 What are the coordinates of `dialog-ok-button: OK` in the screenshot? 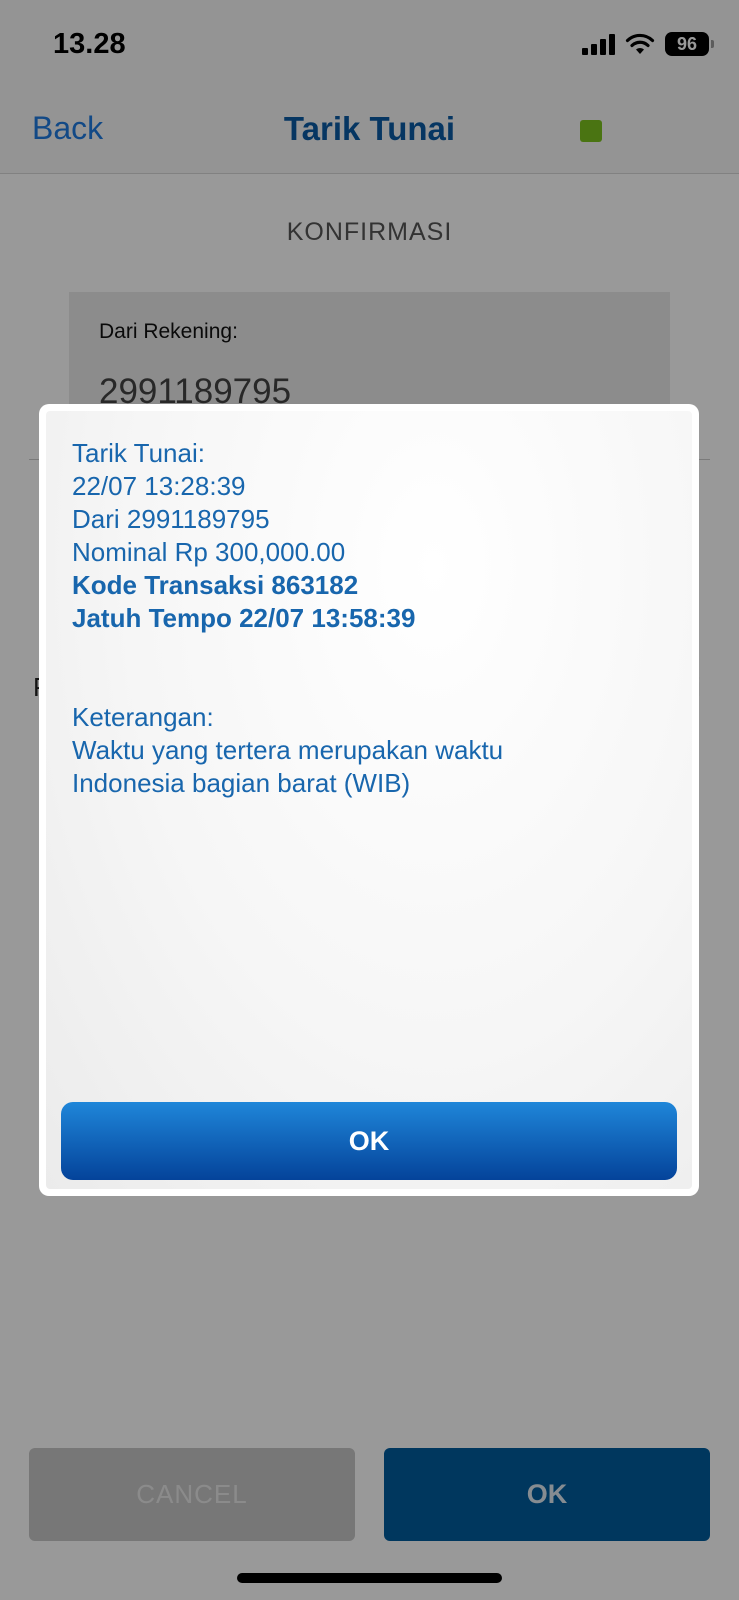 It's located at (369, 1141).